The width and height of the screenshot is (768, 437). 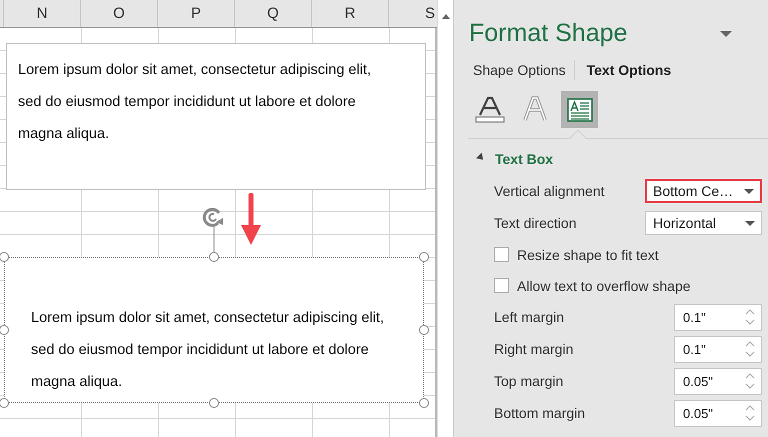 What do you see at coordinates (627, 70) in the screenshot?
I see `options-tab: Text Options` at bounding box center [627, 70].